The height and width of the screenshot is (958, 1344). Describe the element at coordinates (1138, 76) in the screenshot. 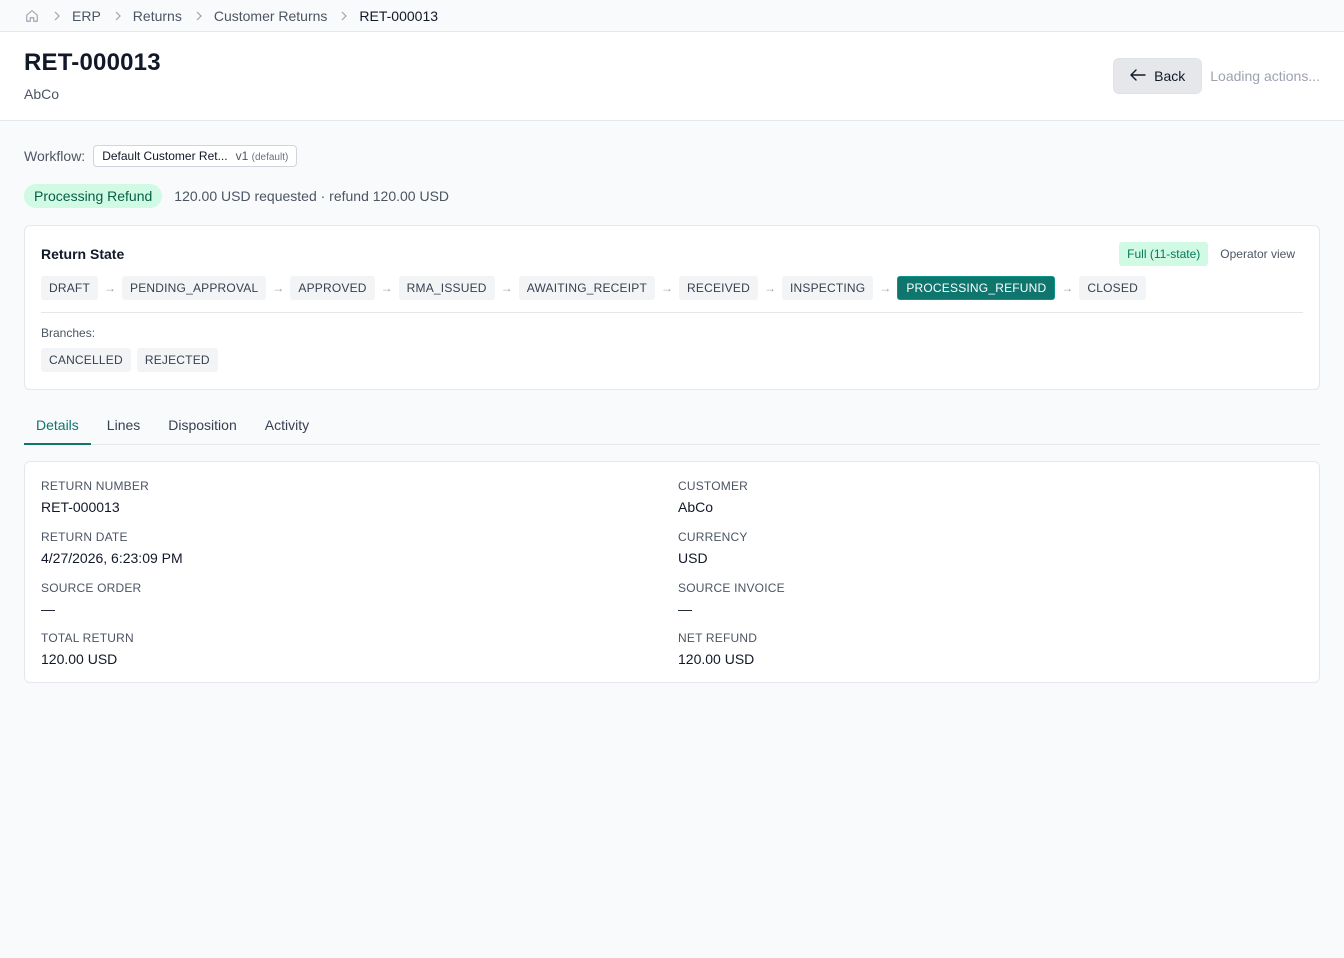

I see `arrow-left-icon` at that location.